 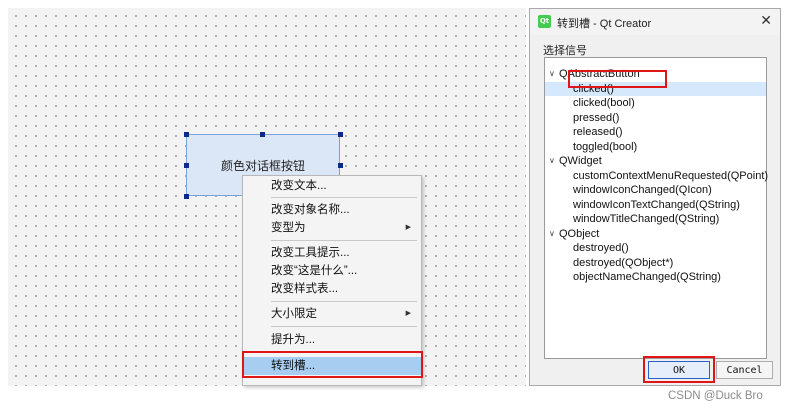 I want to click on highlight-box-go-to-slot, so click(x=332, y=364).